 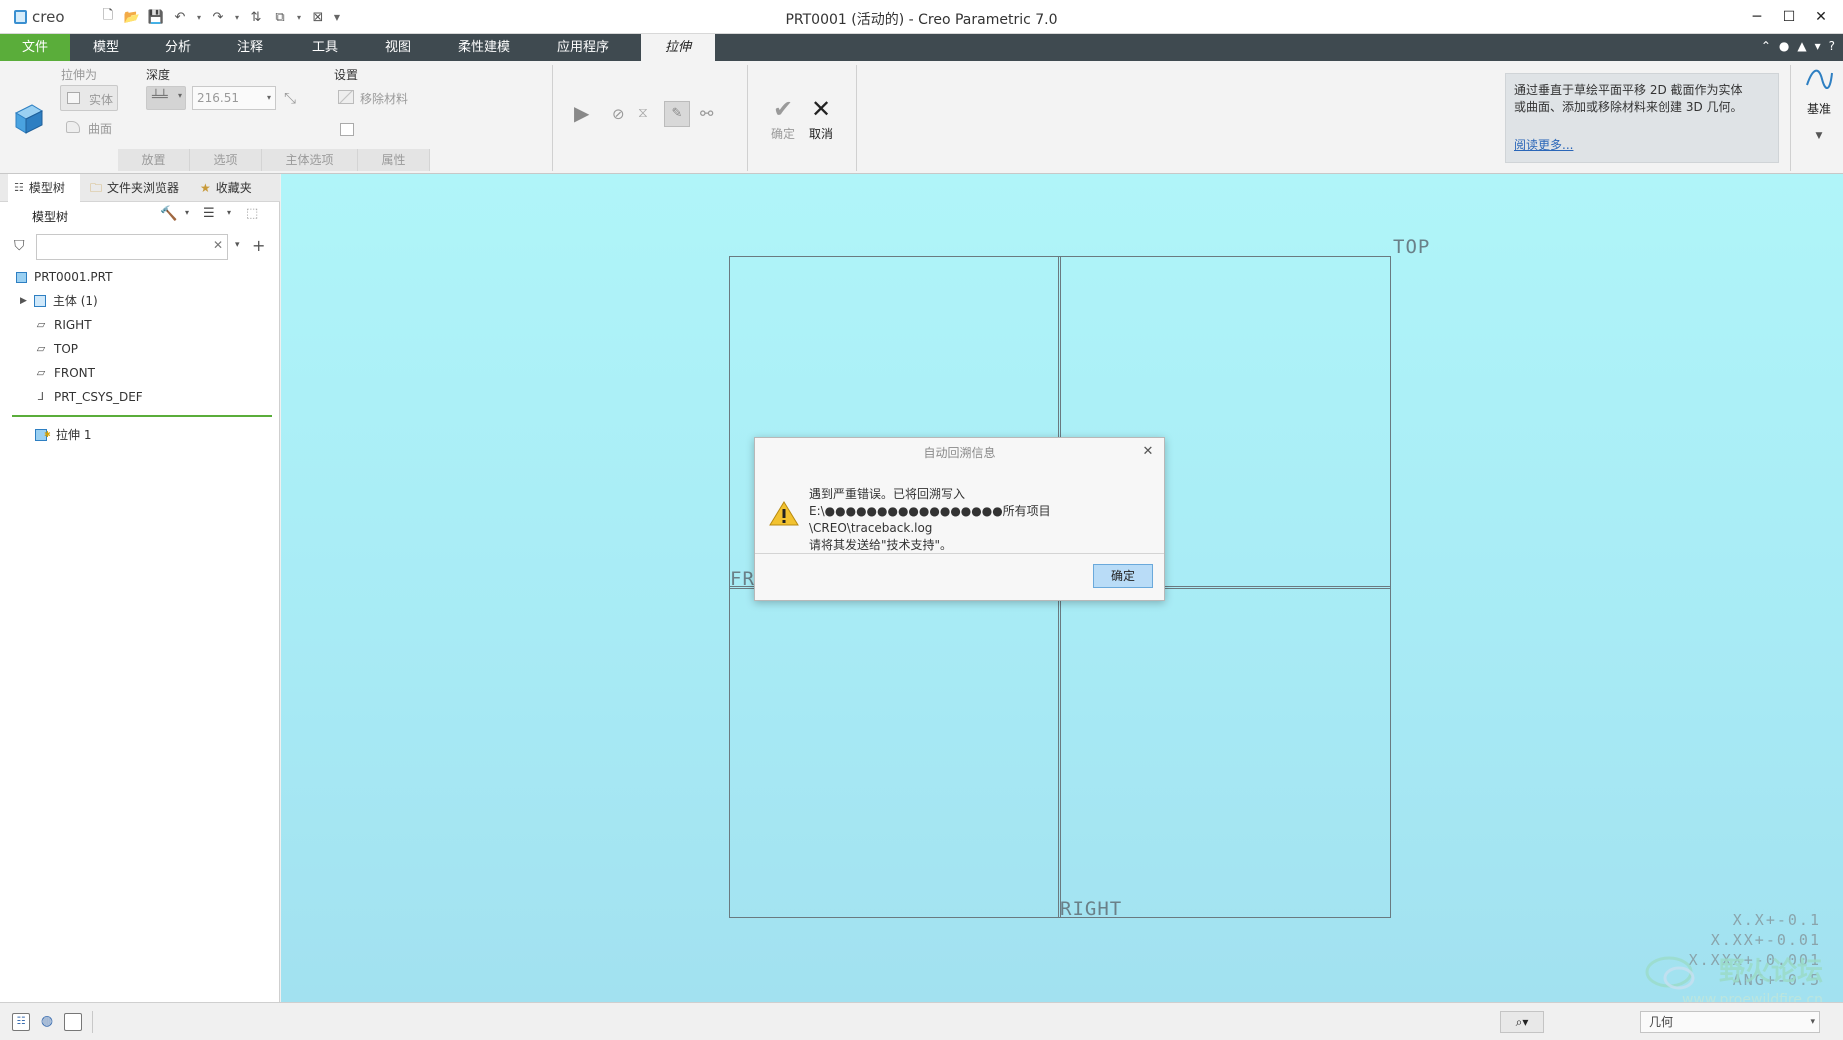 What do you see at coordinates (140, 216) in the screenshot?
I see `model-tree-header: 模型树 🔨 ▾ ☰ ▾ ⬚` at bounding box center [140, 216].